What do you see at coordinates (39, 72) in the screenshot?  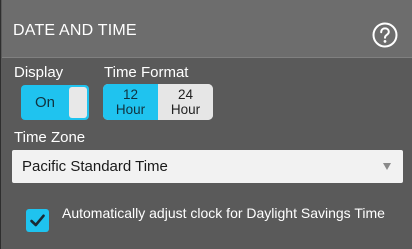 I see `display-label: Display` at bounding box center [39, 72].